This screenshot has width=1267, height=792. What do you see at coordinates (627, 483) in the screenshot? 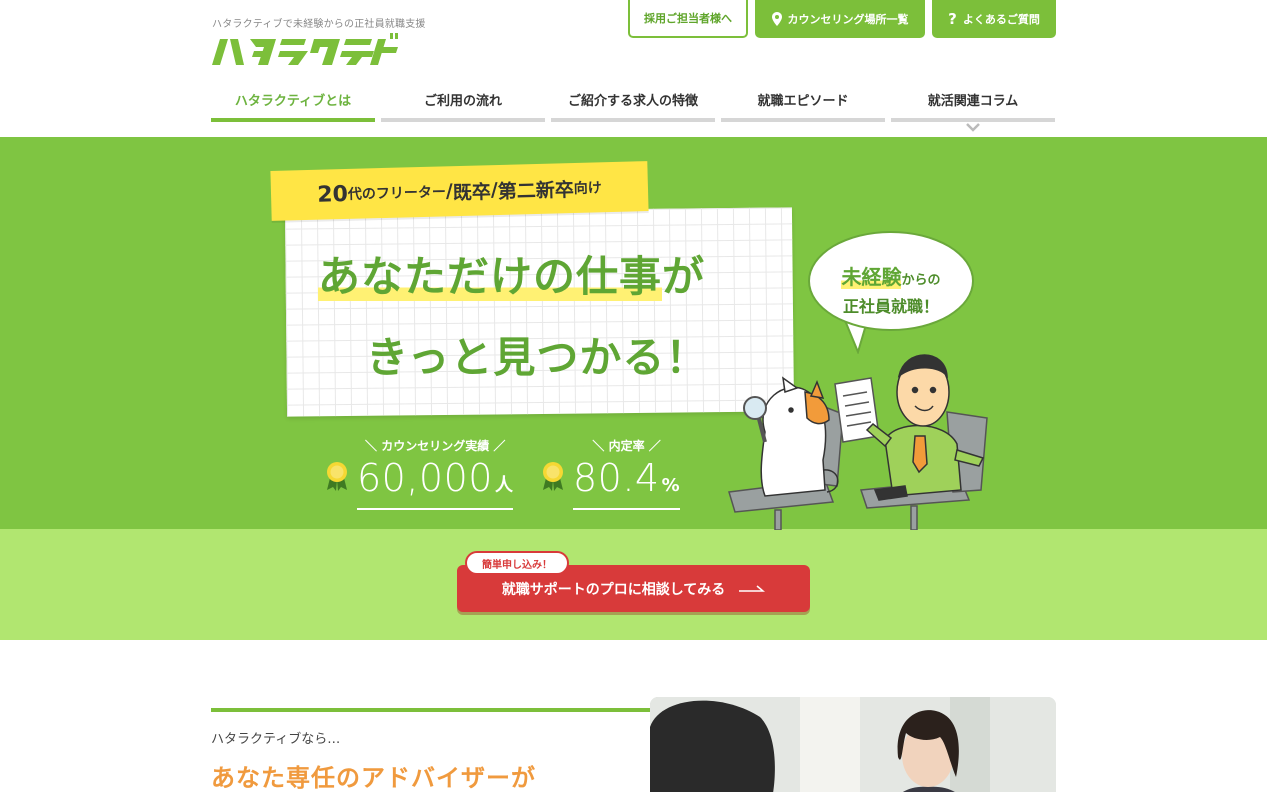
I see `stat-value: 80.4%` at bounding box center [627, 483].